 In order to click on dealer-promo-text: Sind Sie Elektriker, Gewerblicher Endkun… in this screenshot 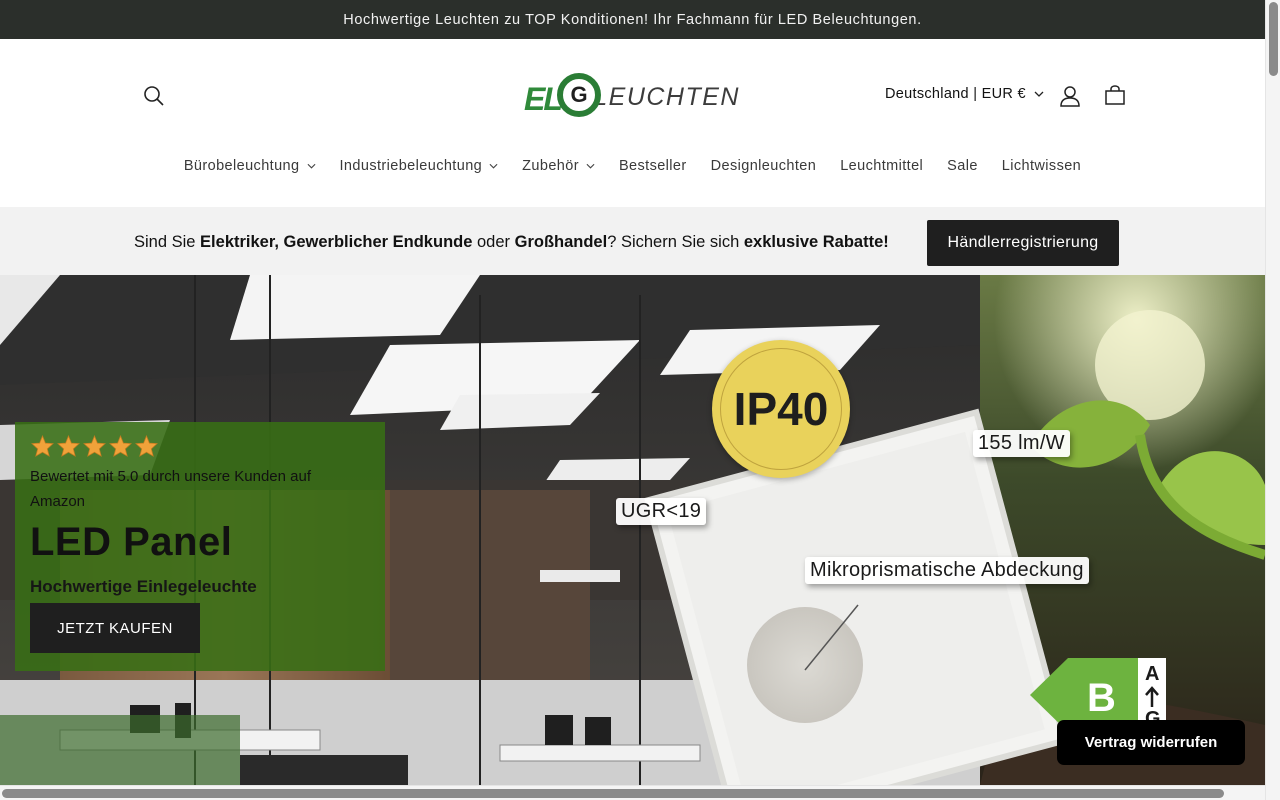, I will do `click(511, 242)`.